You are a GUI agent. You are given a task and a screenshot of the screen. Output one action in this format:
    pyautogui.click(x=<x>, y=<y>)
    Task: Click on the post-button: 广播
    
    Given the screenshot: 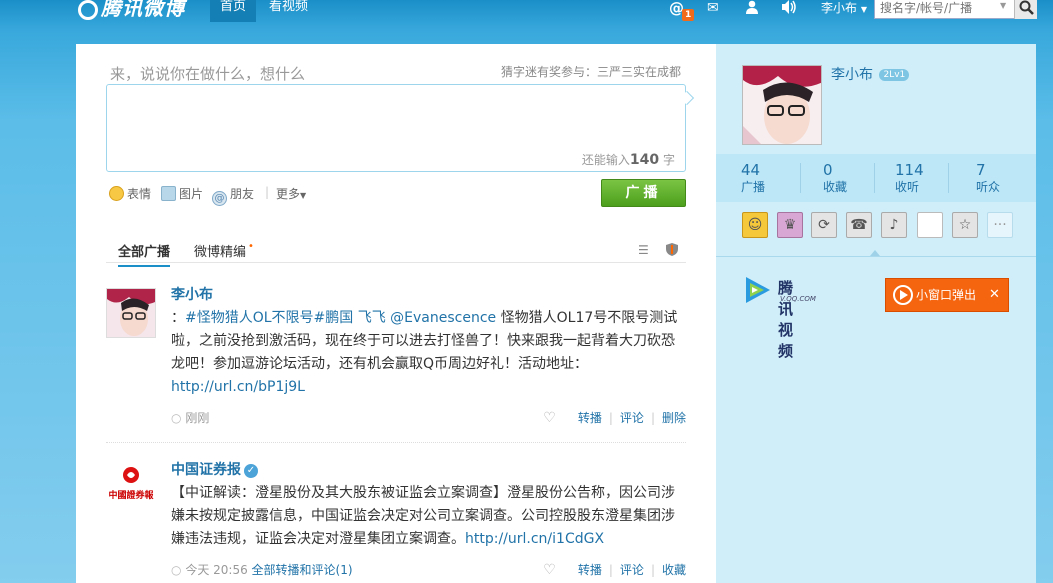 What is the action you would take?
    pyautogui.click(x=643, y=193)
    